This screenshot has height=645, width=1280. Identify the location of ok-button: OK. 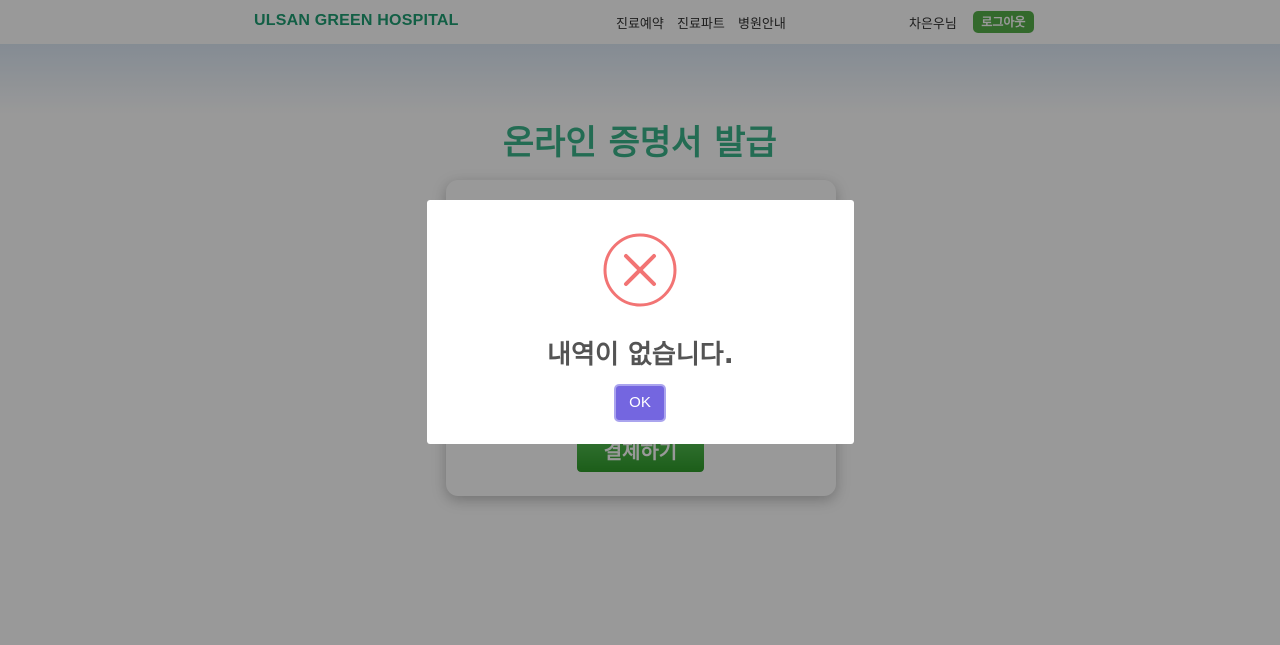
(640, 403).